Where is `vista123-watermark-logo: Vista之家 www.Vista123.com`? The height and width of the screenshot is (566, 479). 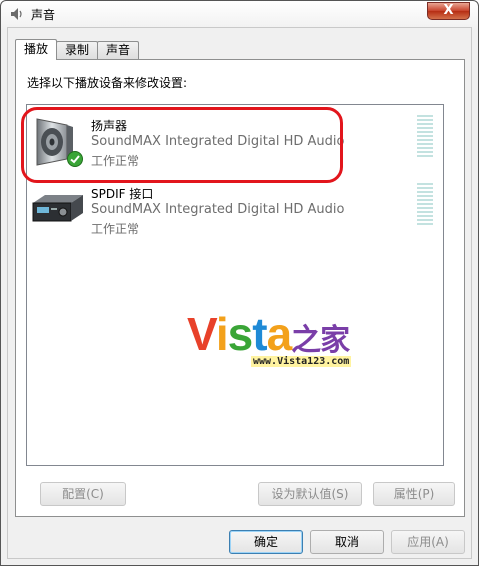 vista123-watermark-logo: Vista之家 www.Vista123.com is located at coordinates (282, 345).